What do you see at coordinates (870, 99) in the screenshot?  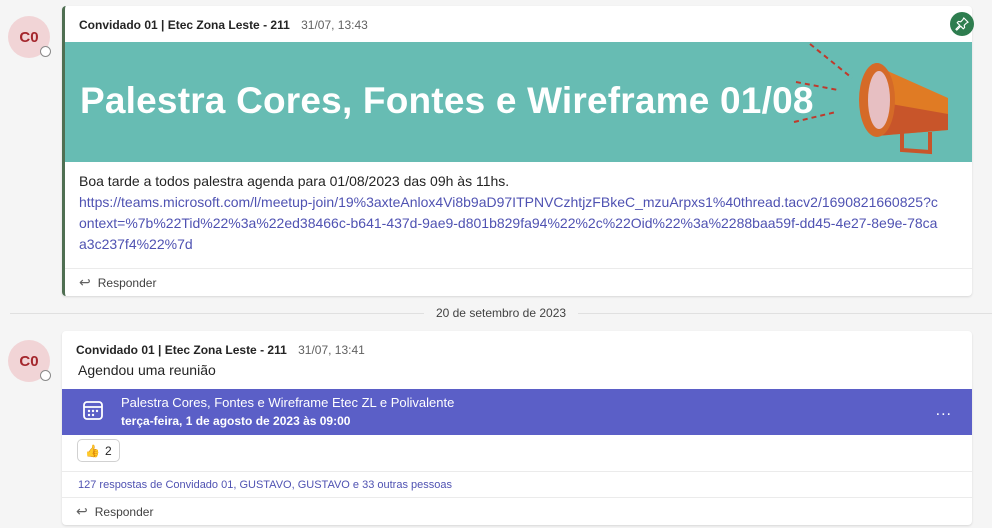 I see `megaphone-icon` at bounding box center [870, 99].